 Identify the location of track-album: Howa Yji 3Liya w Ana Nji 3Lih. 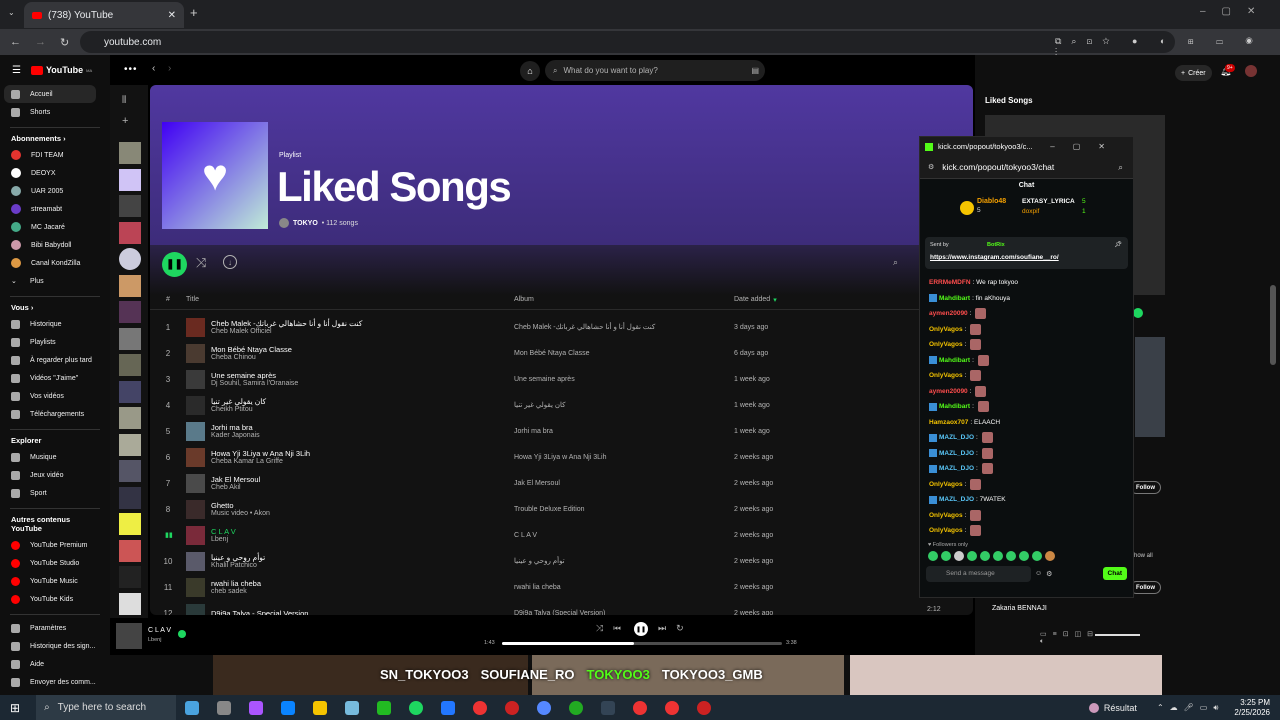
(624, 457).